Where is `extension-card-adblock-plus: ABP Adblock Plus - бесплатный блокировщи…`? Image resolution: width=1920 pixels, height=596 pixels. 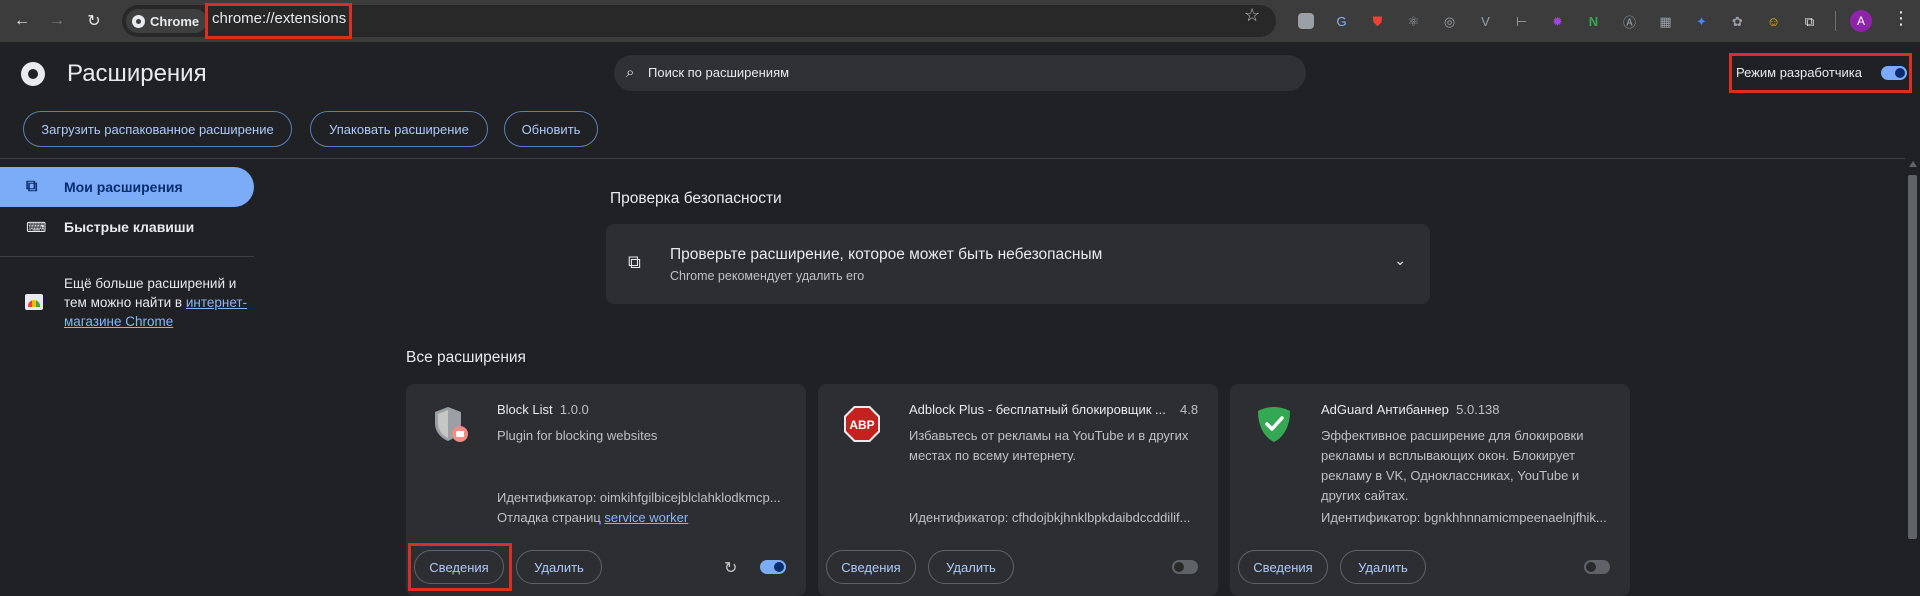
extension-card-adblock-plus: ABP Adblock Plus - бесплатный блокировщи… is located at coordinates (1018, 490).